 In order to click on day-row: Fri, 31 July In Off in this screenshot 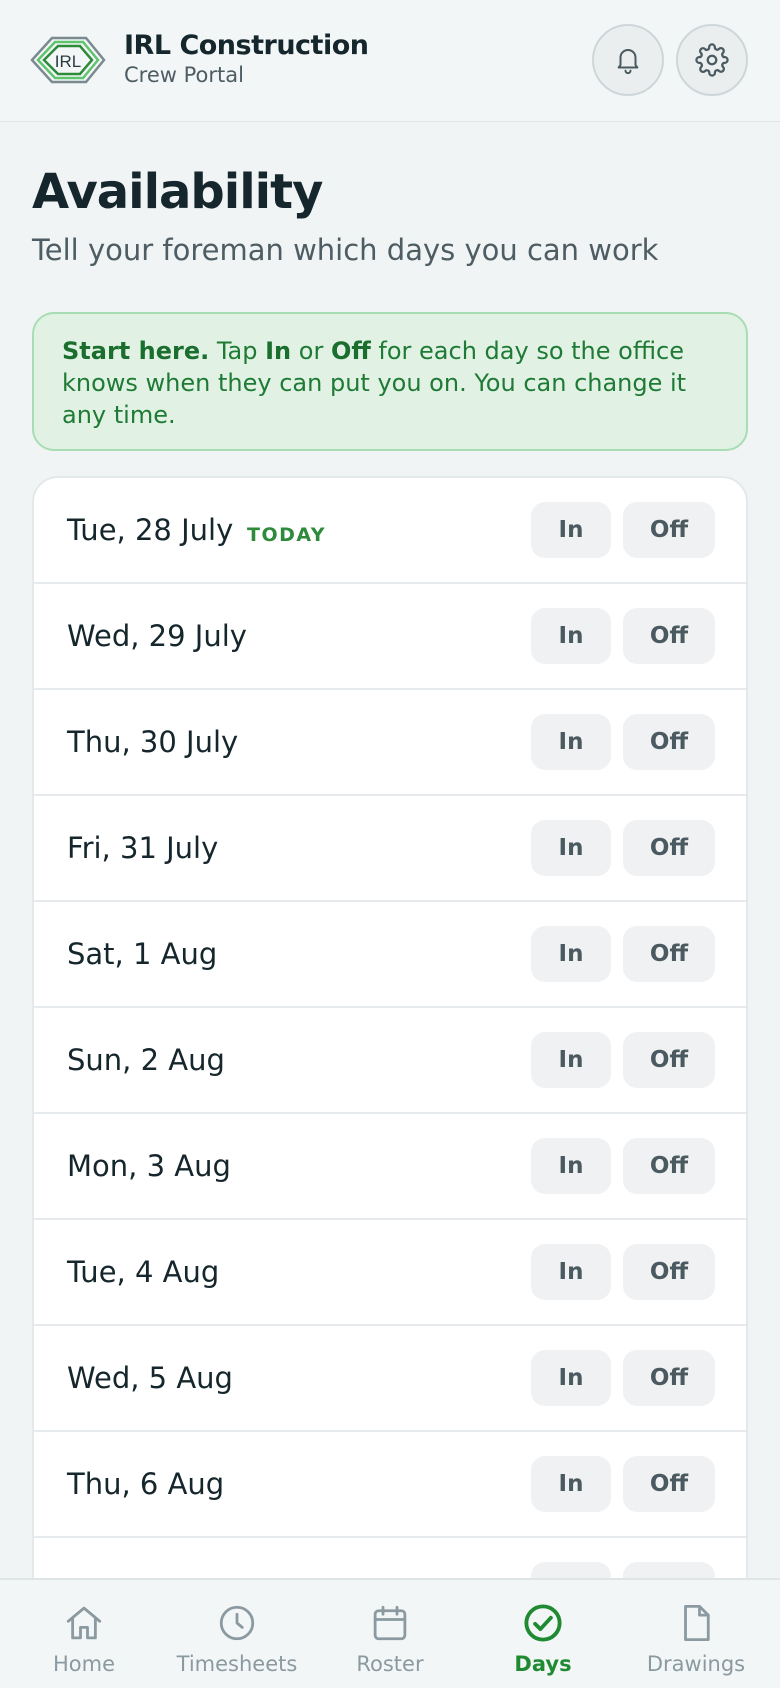, I will do `click(390, 849)`.